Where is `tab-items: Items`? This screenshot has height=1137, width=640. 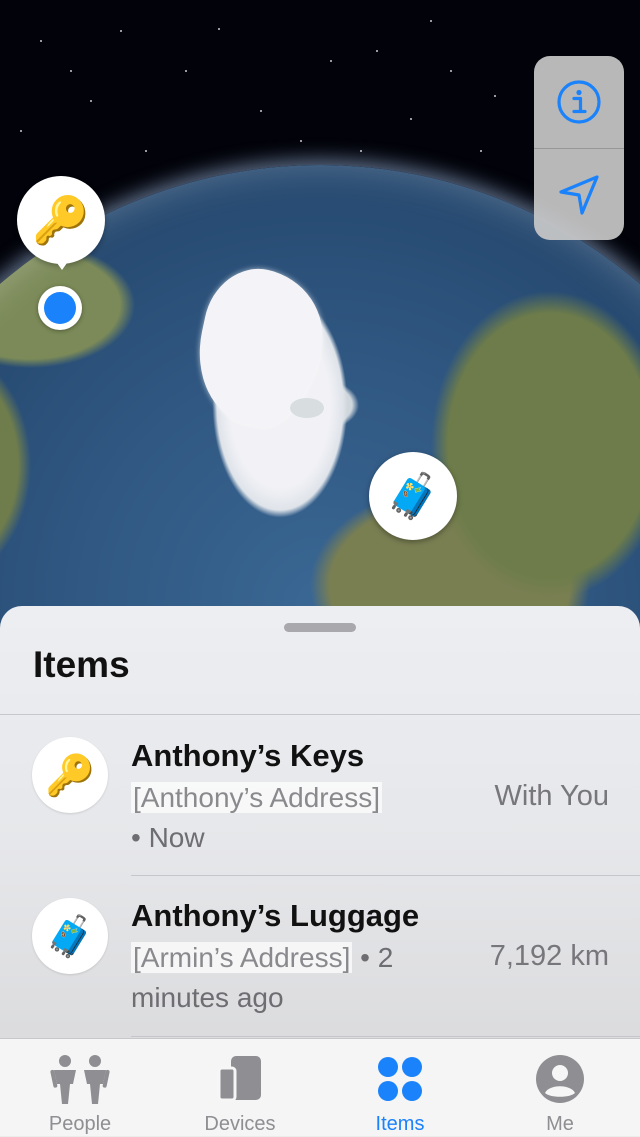 tab-items: Items is located at coordinates (400, 1088).